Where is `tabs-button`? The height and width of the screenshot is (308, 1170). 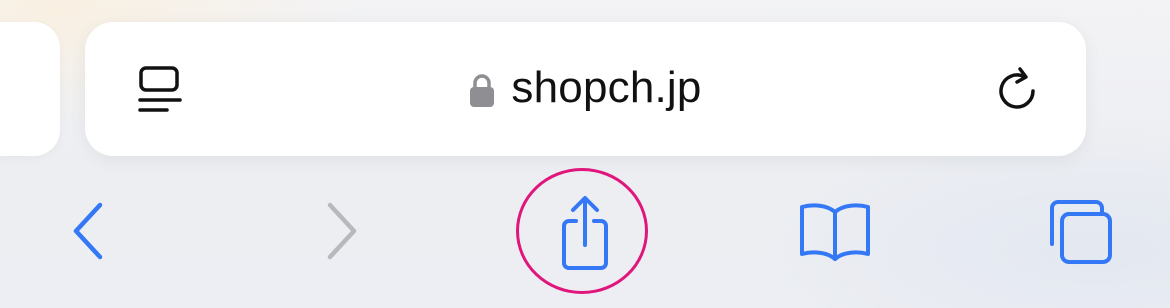 tabs-button is located at coordinates (1080, 232).